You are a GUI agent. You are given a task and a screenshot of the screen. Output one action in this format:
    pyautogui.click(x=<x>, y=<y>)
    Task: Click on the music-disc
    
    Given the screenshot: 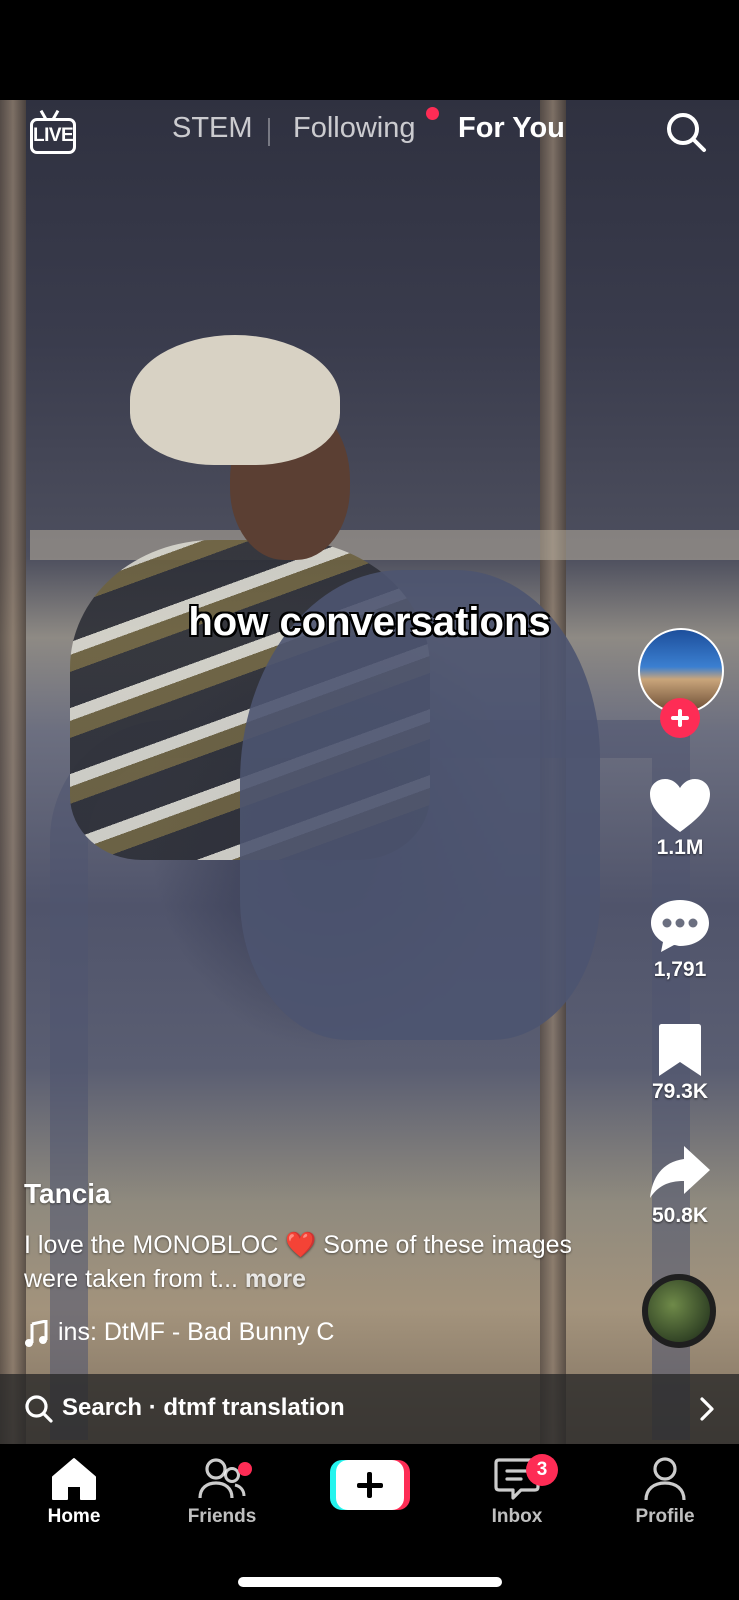 What is the action you would take?
    pyautogui.click(x=679, y=1311)
    